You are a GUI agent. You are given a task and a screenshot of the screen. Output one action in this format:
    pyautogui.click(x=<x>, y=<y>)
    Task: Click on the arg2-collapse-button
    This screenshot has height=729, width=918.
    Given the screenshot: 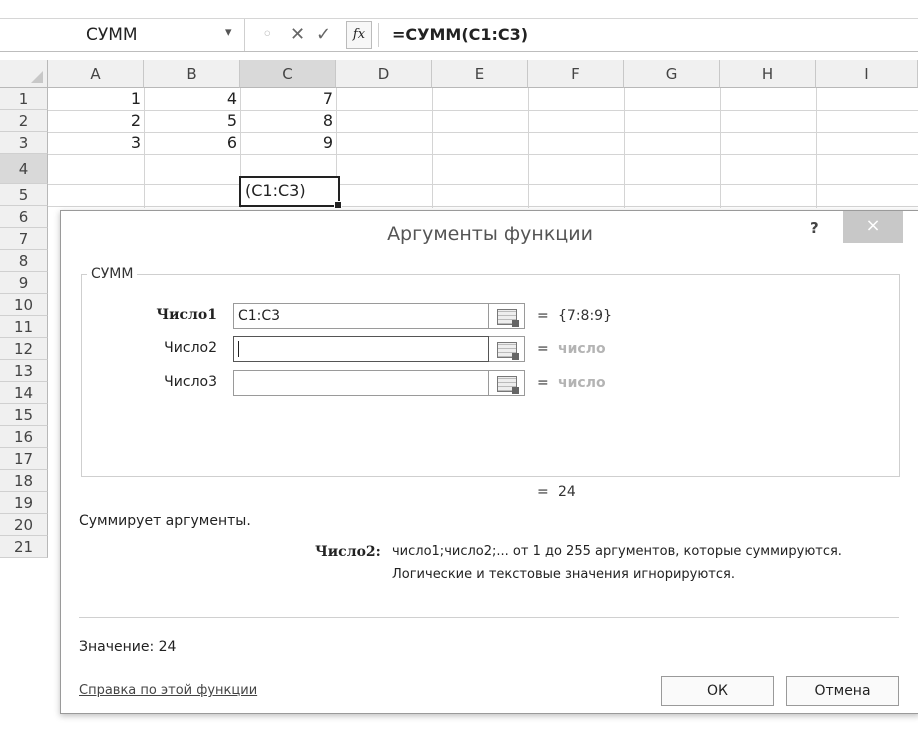 What is the action you would take?
    pyautogui.click(x=507, y=349)
    